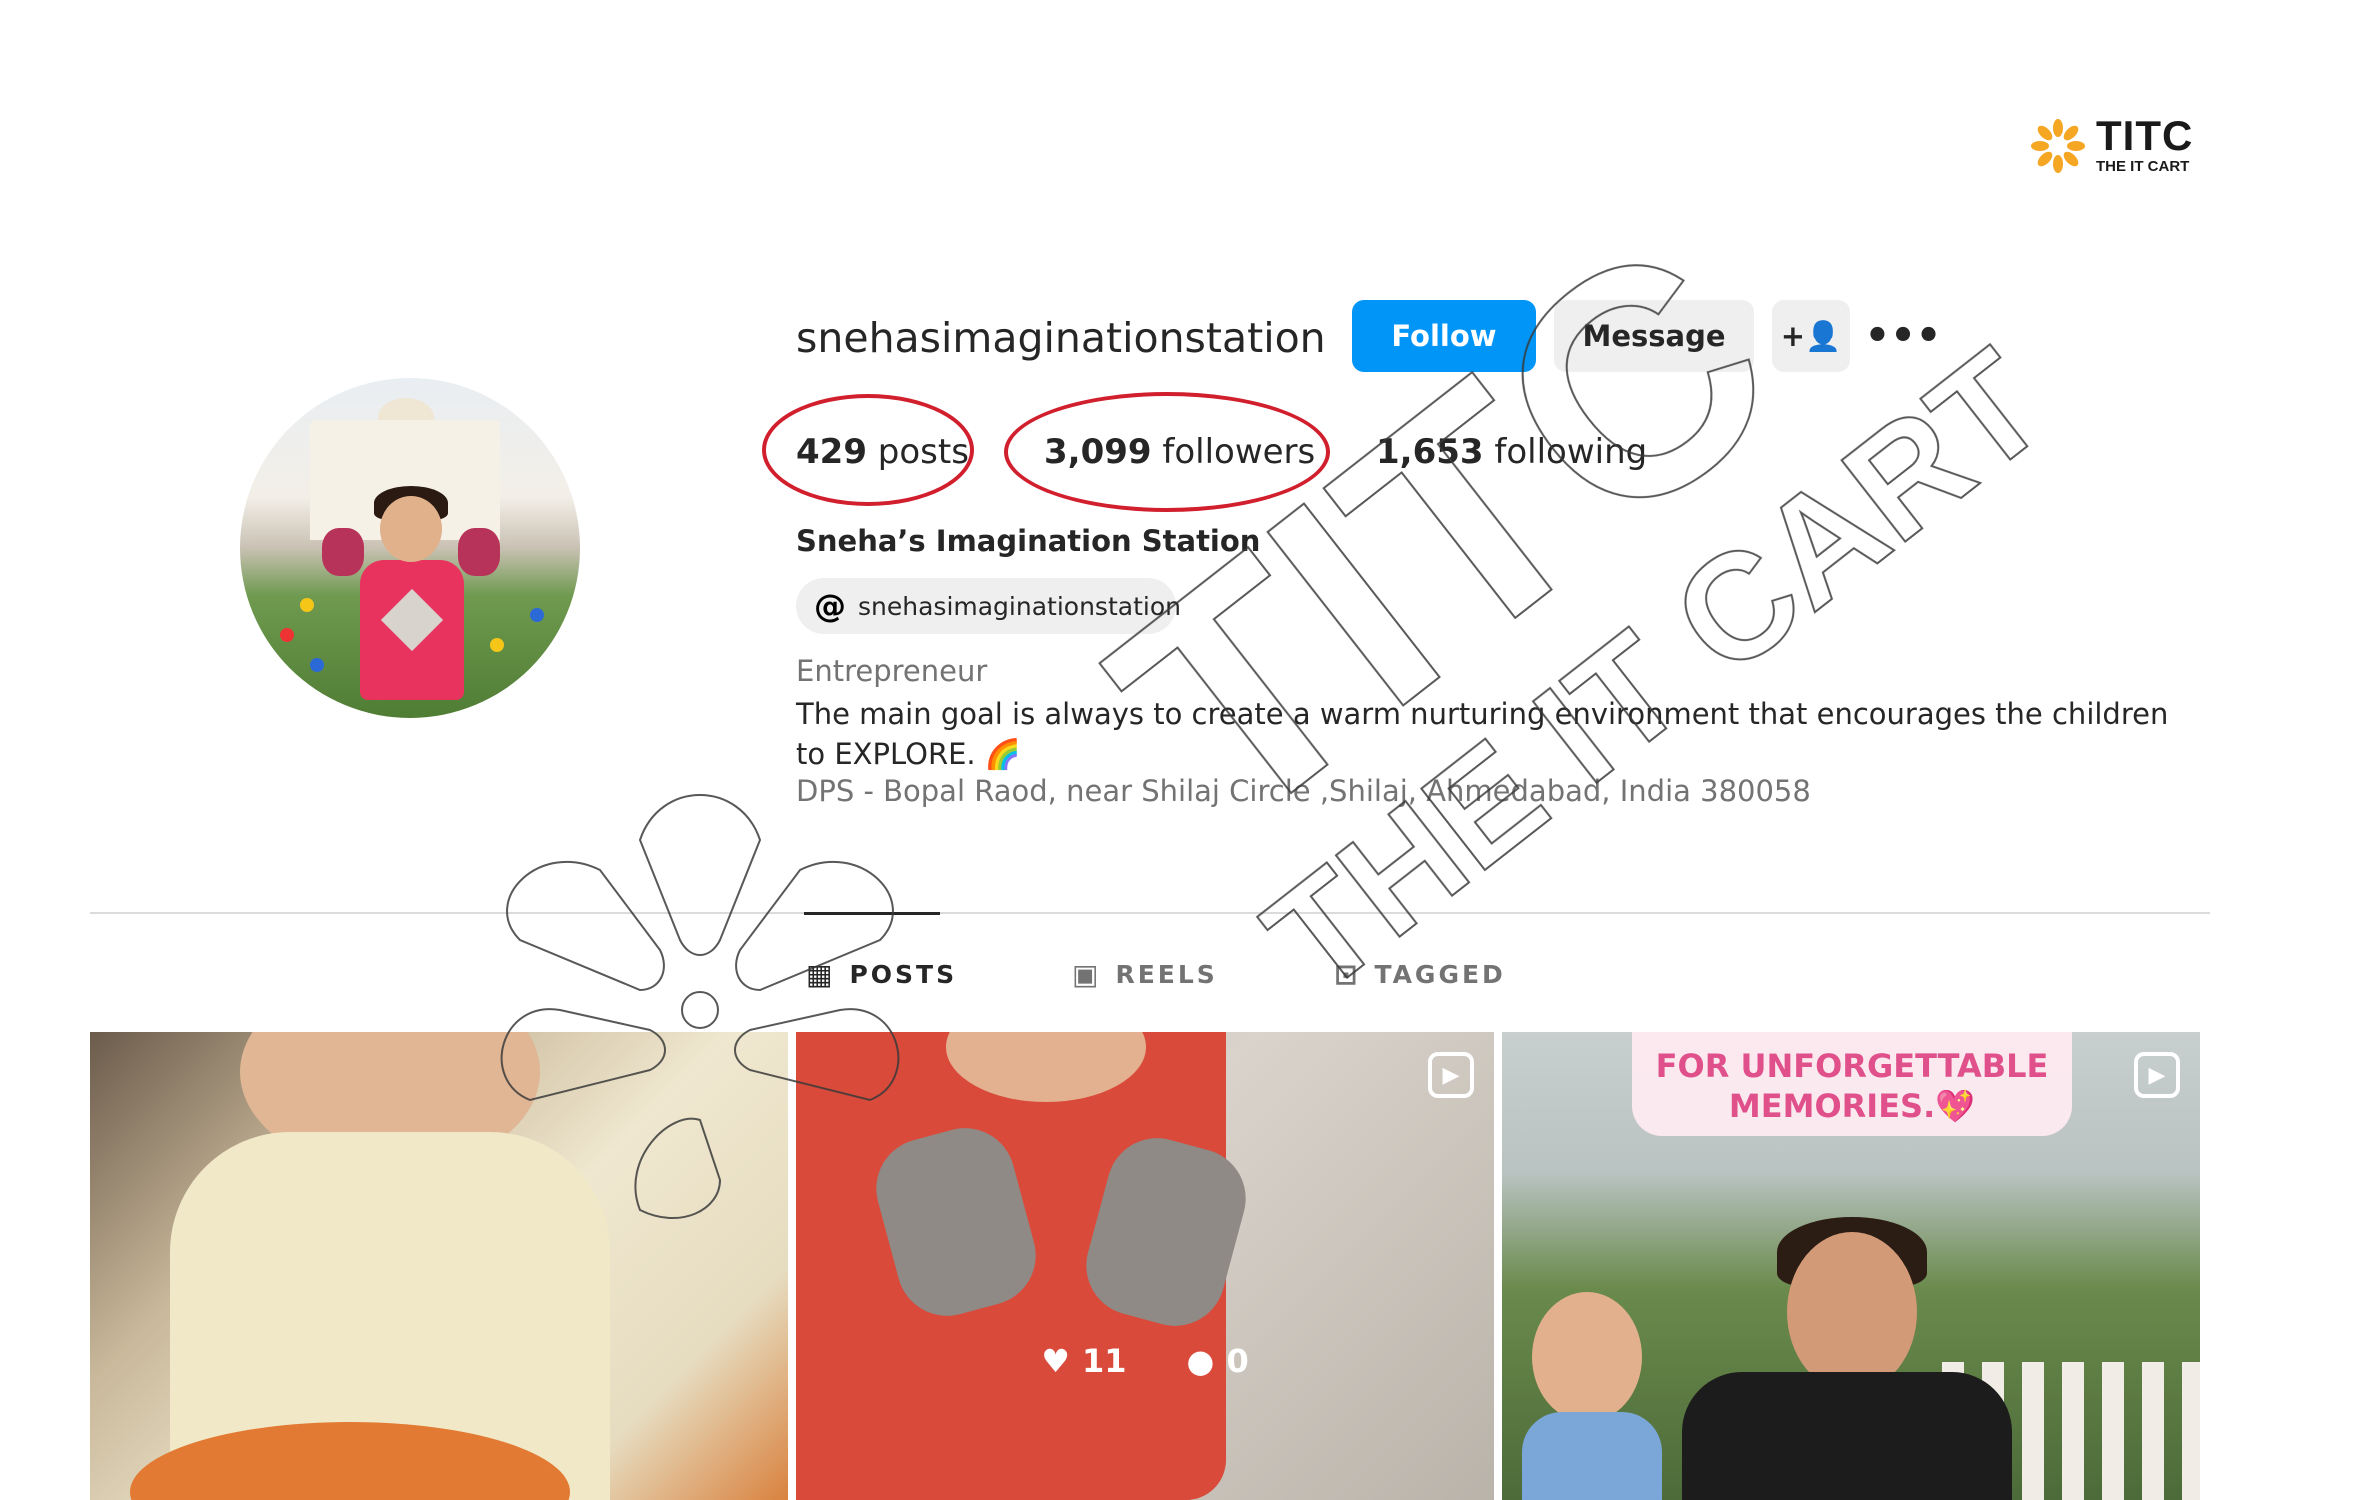  I want to click on tab-posts: ▦ POSTS, so click(881, 974).